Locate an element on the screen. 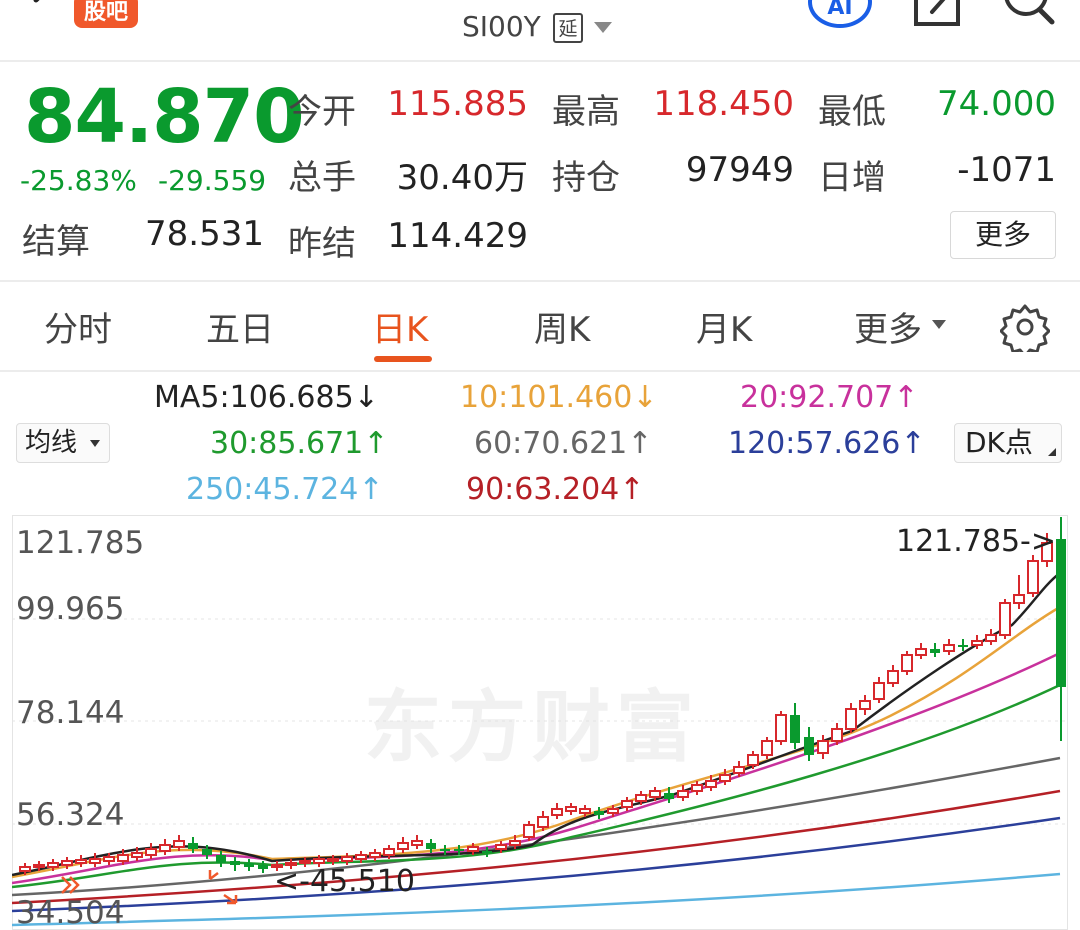  symbol-title: SI00Y is located at coordinates (501, 26).